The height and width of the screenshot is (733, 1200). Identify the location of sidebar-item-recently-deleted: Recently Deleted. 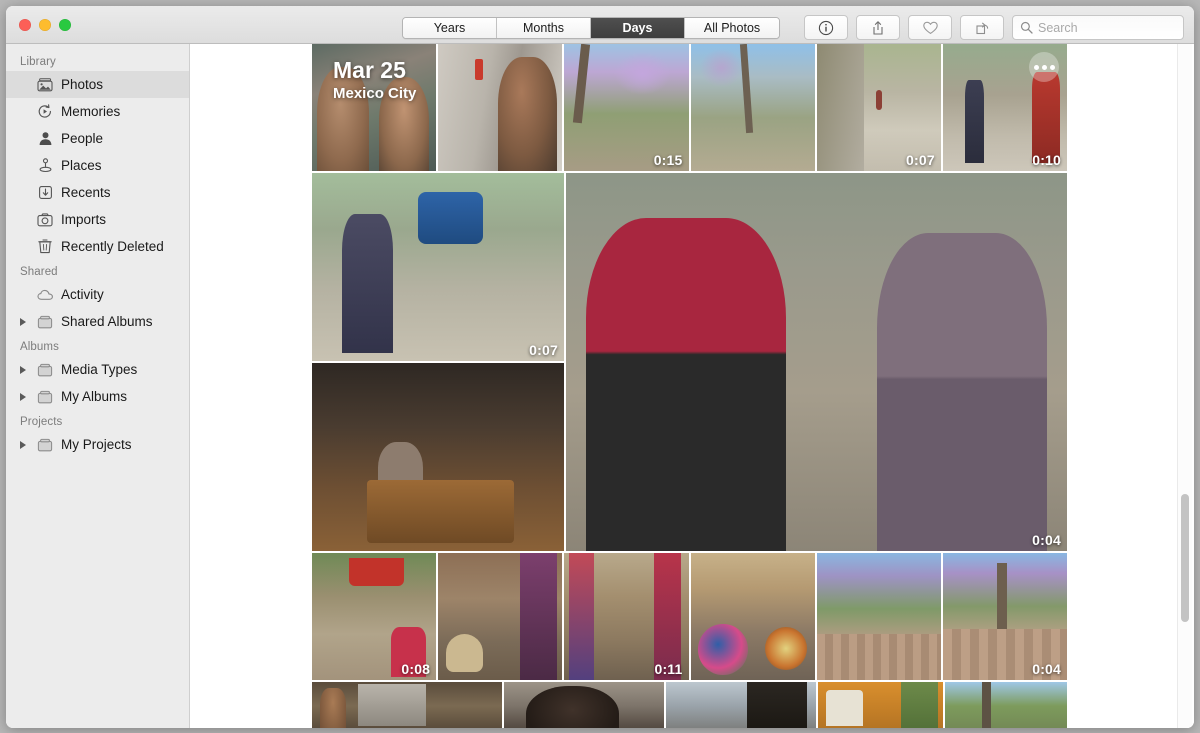
(97, 246).